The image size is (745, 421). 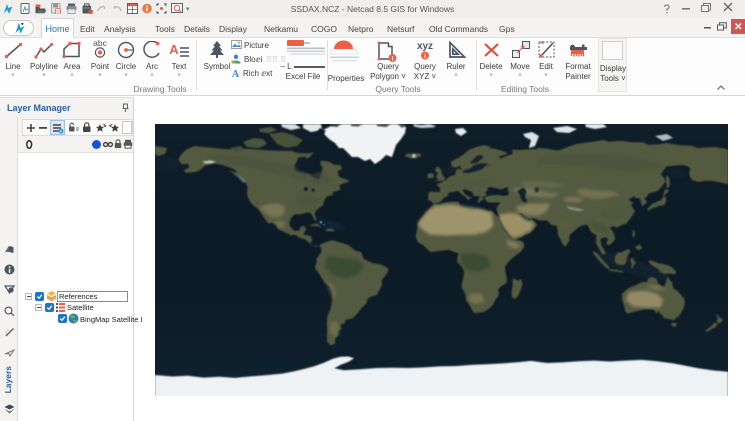 I want to click on svg-text: abc, so click(x=100, y=43).